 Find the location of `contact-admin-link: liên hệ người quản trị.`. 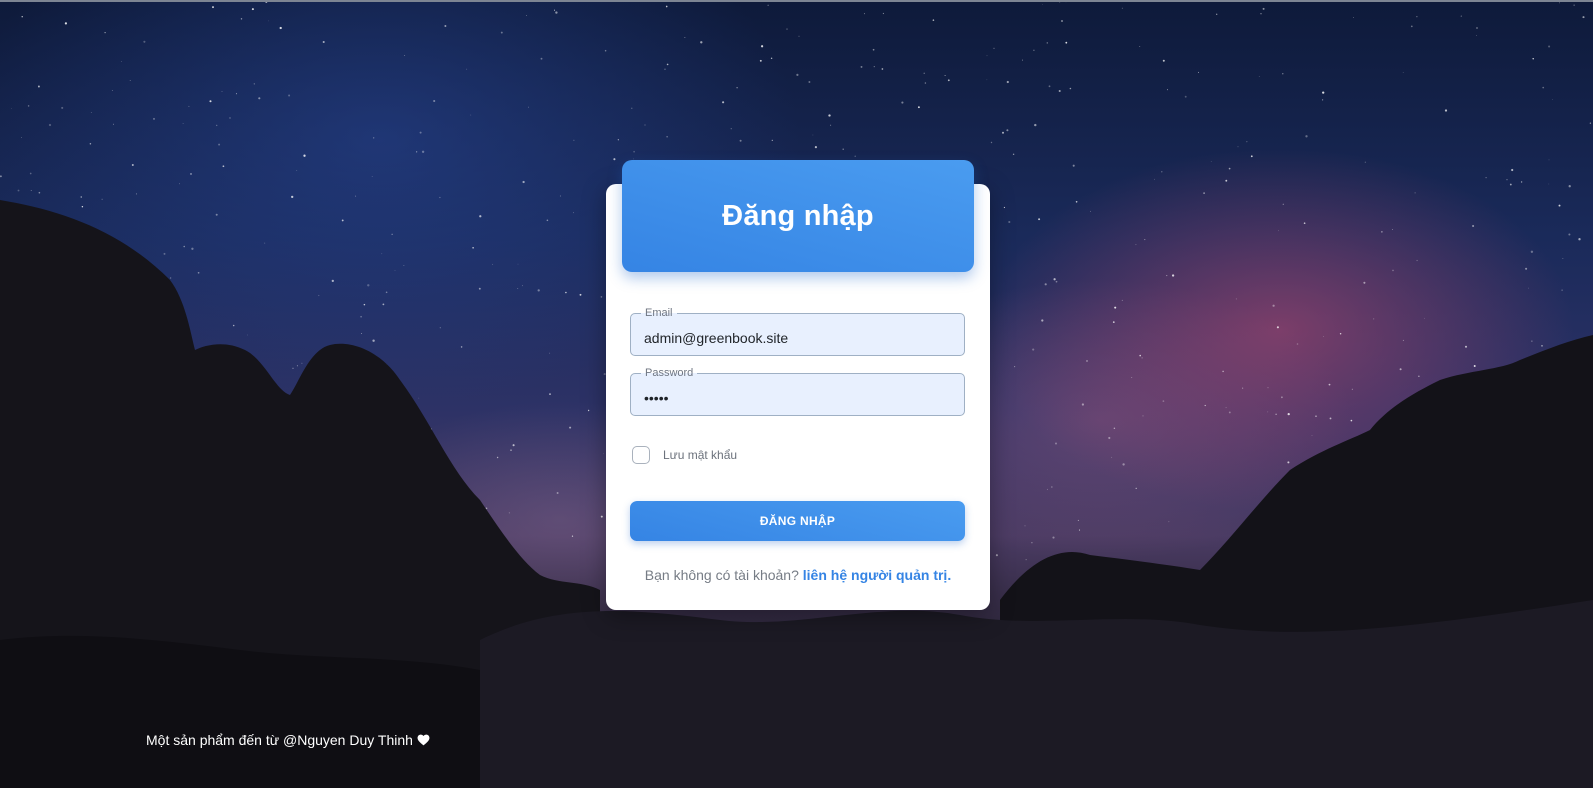

contact-admin-link: liên hệ người quản trị. is located at coordinates (877, 575).